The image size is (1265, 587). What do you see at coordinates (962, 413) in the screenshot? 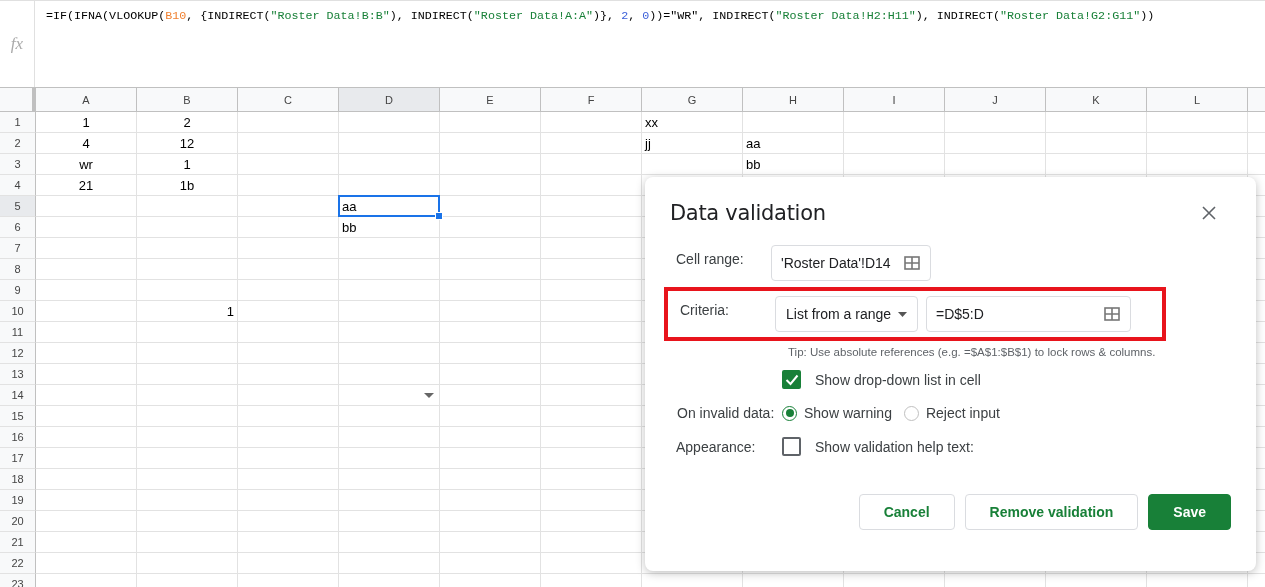
I see `radio-label: Reject input` at bounding box center [962, 413].